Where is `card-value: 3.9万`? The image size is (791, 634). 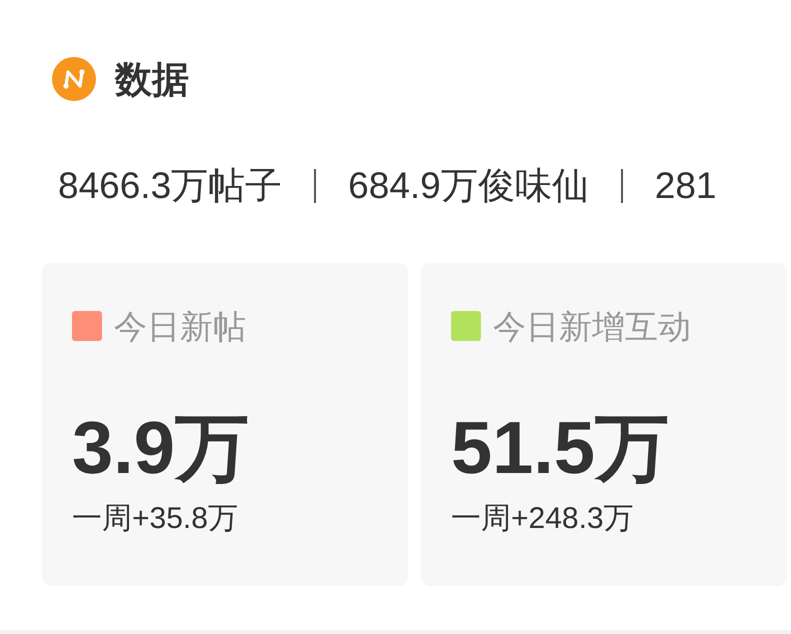
card-value: 3.9万 is located at coordinates (161, 448).